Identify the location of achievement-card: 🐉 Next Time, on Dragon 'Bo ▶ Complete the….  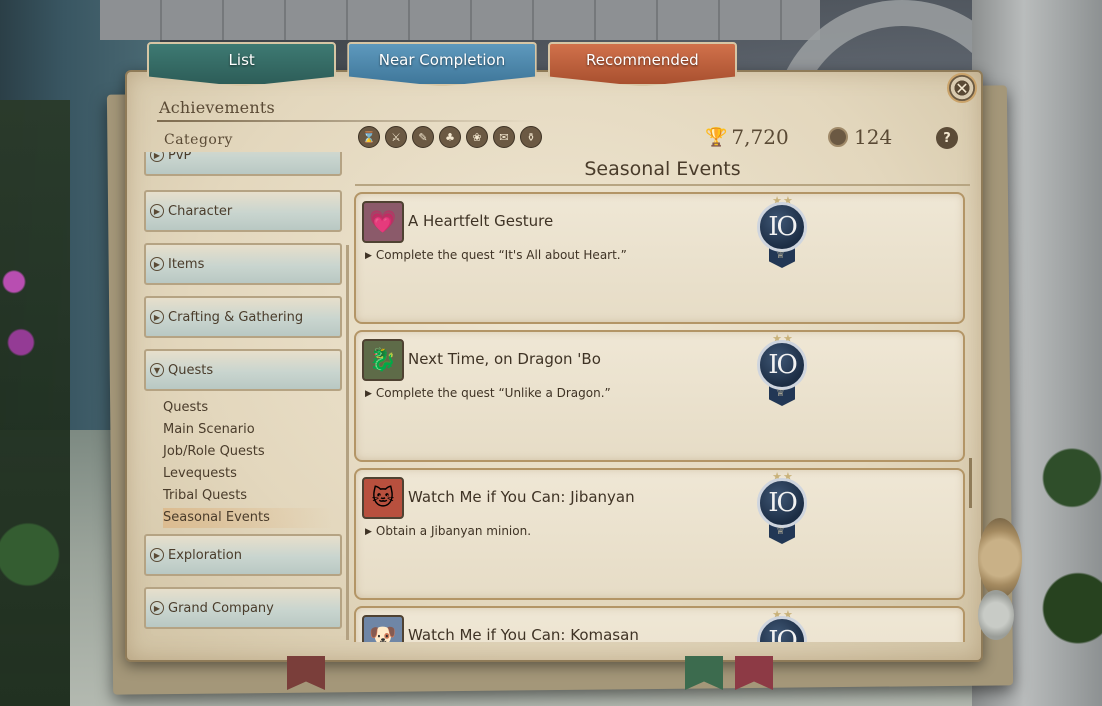
(659, 396).